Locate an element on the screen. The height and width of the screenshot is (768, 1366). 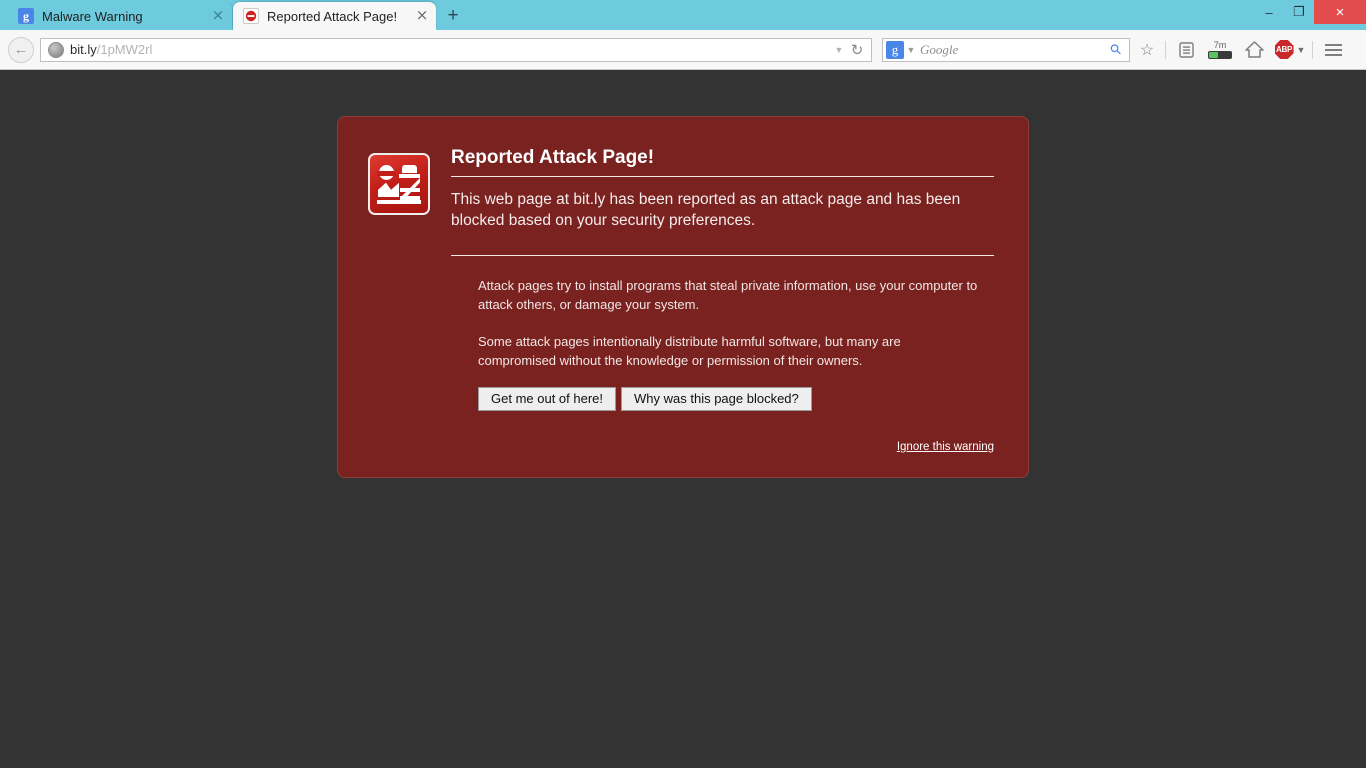
counter-base is located at coordinates (399, 202).